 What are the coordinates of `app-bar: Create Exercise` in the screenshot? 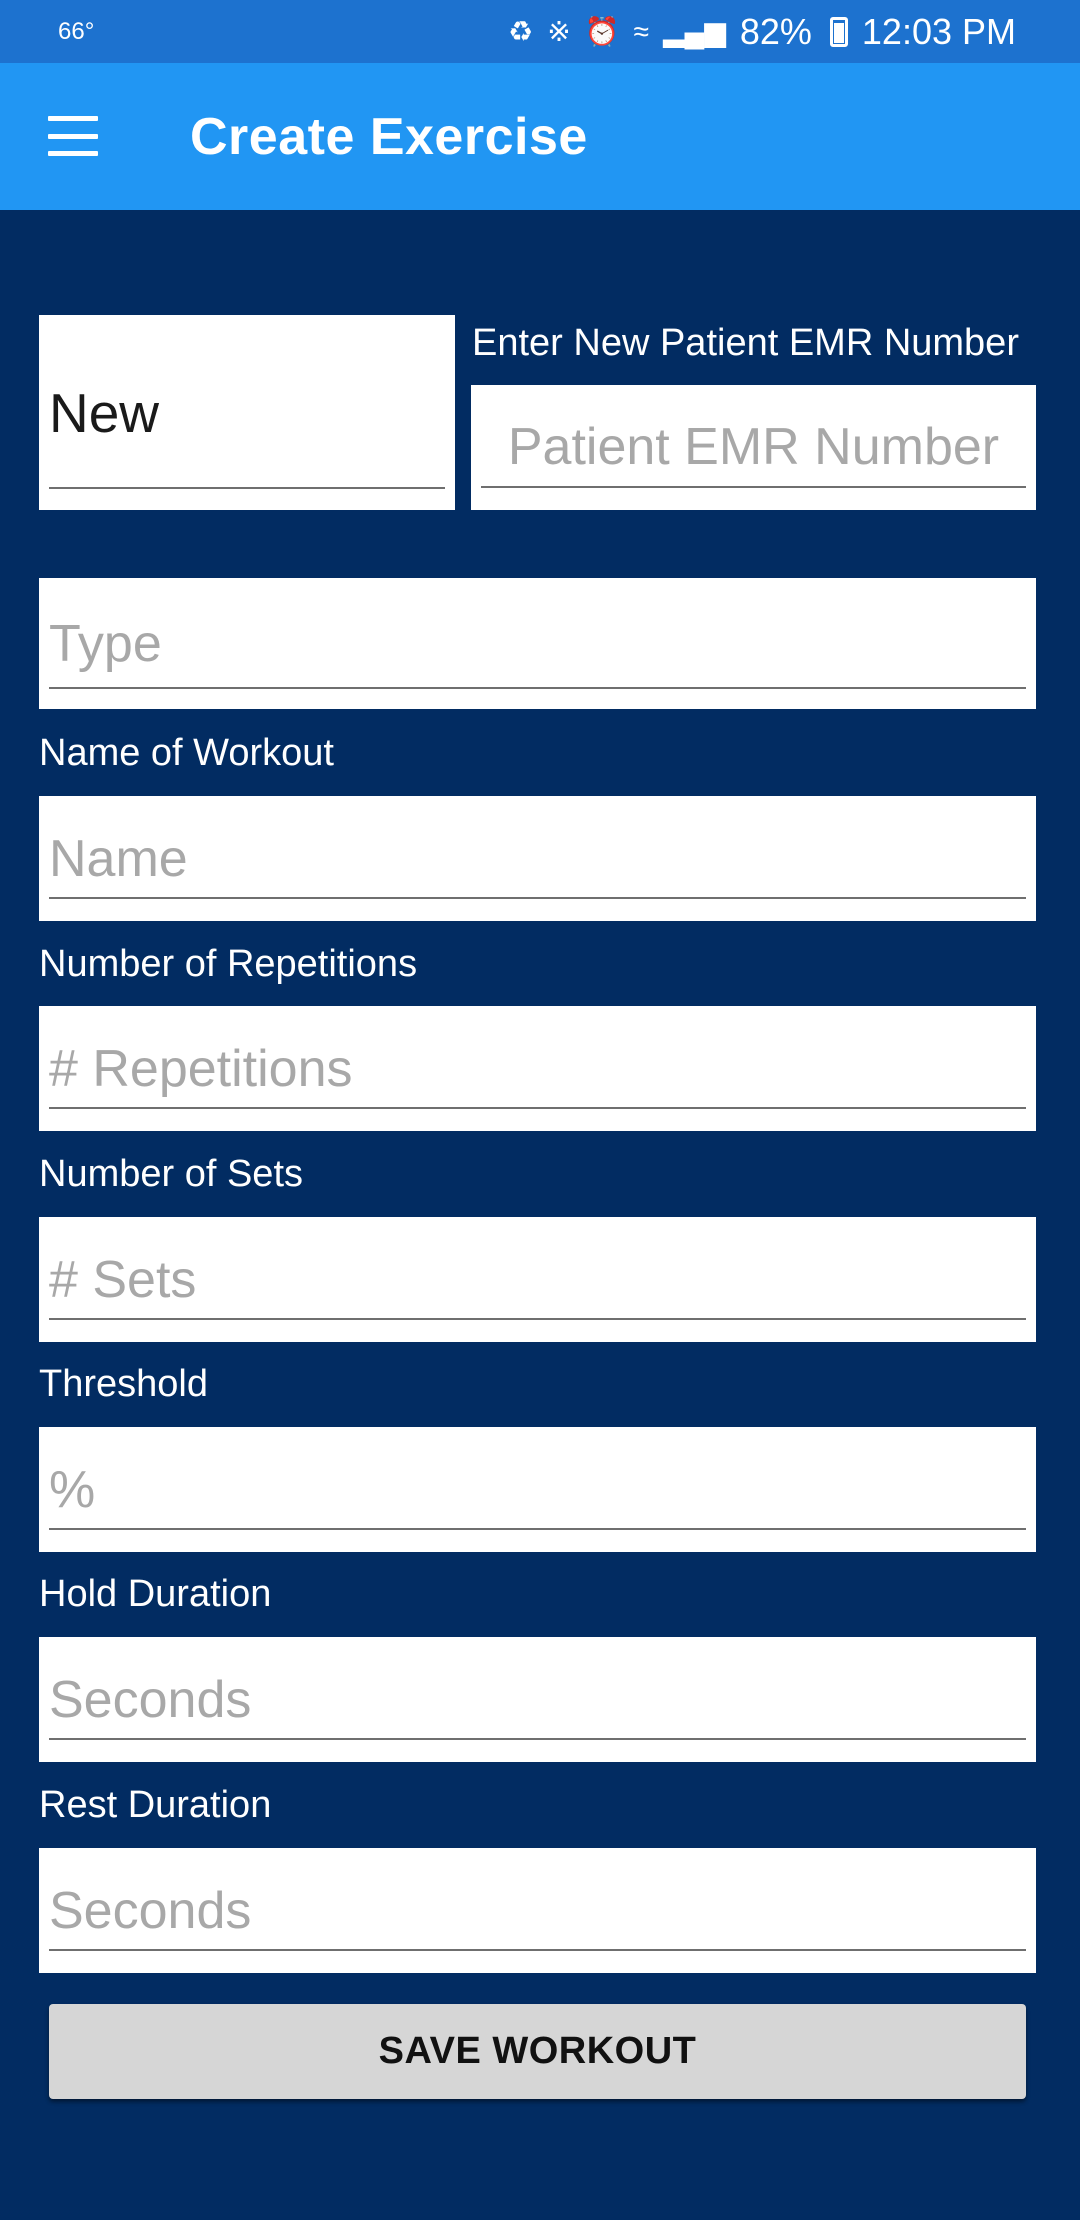 It's located at (540, 136).